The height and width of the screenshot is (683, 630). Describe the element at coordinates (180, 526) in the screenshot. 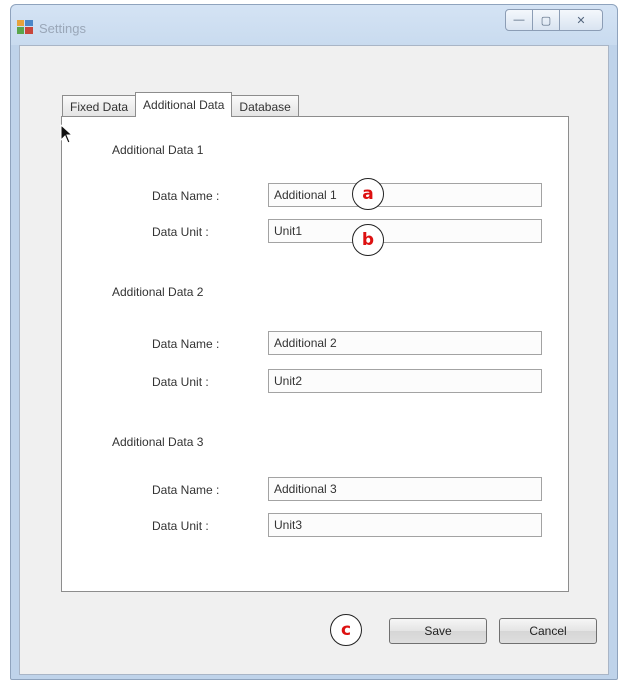

I see `data-unit-label-3: Data Unit :` at that location.